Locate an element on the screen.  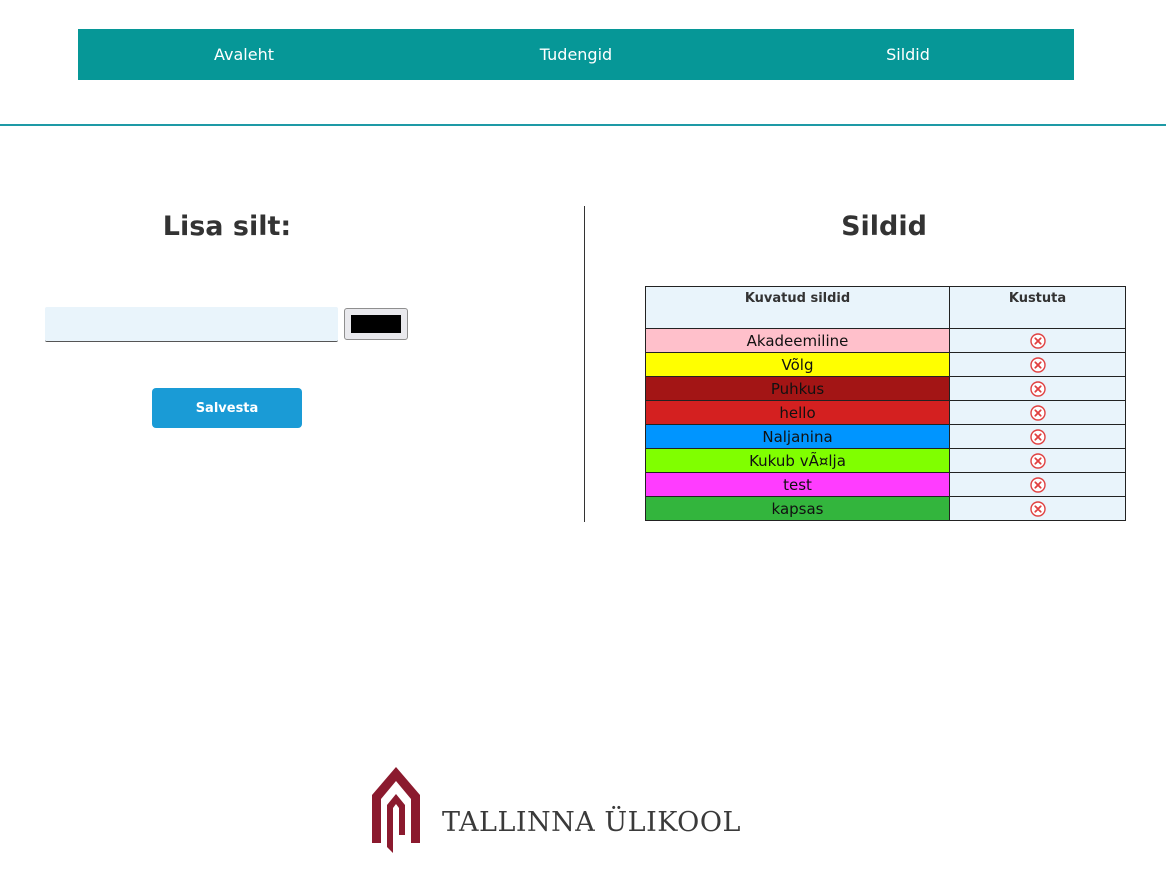
table-row: hello is located at coordinates (885, 412).